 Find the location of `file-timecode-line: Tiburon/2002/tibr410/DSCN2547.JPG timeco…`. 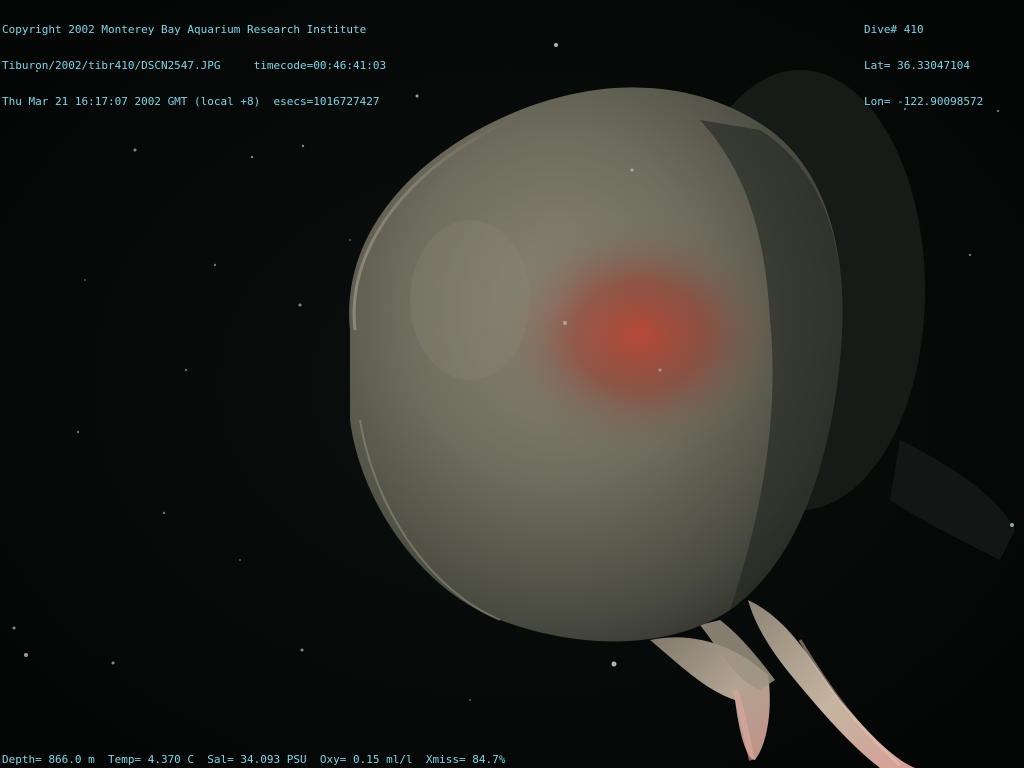

file-timecode-line: Tiburon/2002/tibr410/DSCN2547.JPG timeco… is located at coordinates (194, 65).